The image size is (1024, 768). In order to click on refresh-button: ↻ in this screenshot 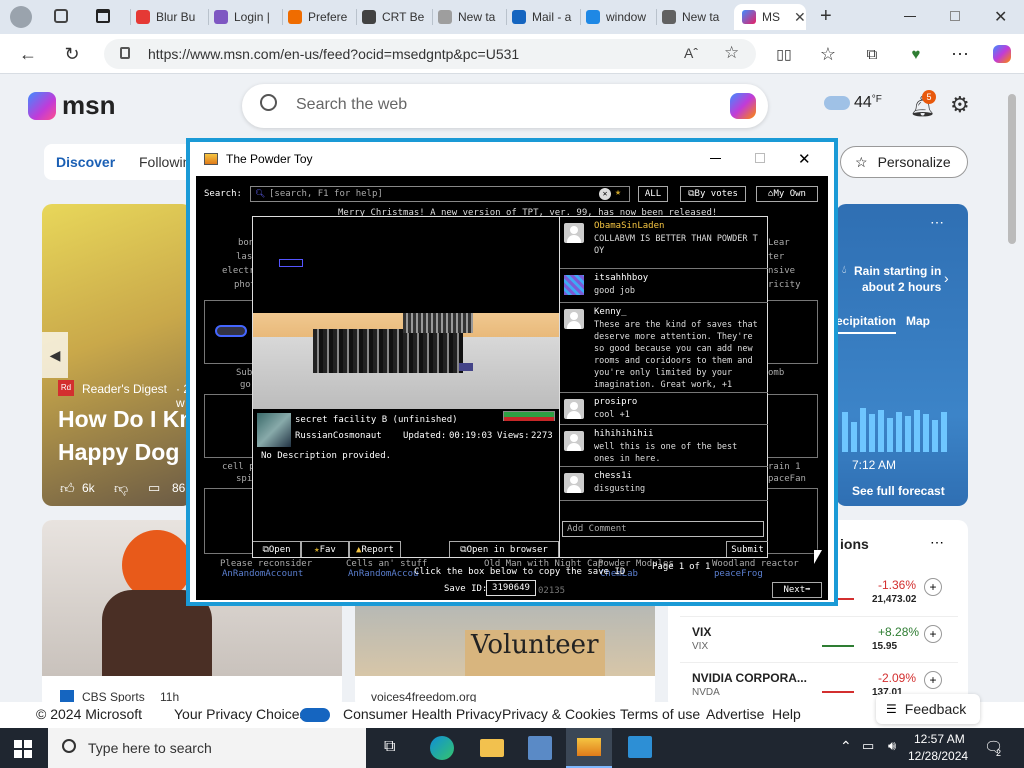, I will do `click(72, 54)`.